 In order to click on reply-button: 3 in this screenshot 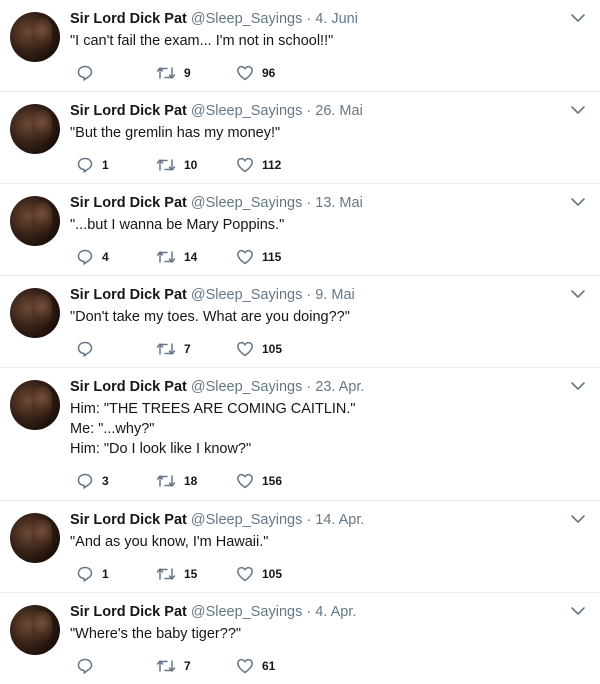, I will do `click(92, 481)`.